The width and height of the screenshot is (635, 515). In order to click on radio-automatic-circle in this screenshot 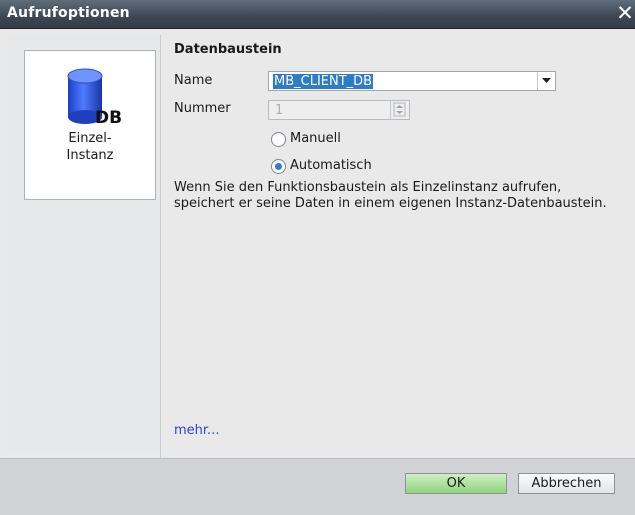, I will do `click(278, 166)`.